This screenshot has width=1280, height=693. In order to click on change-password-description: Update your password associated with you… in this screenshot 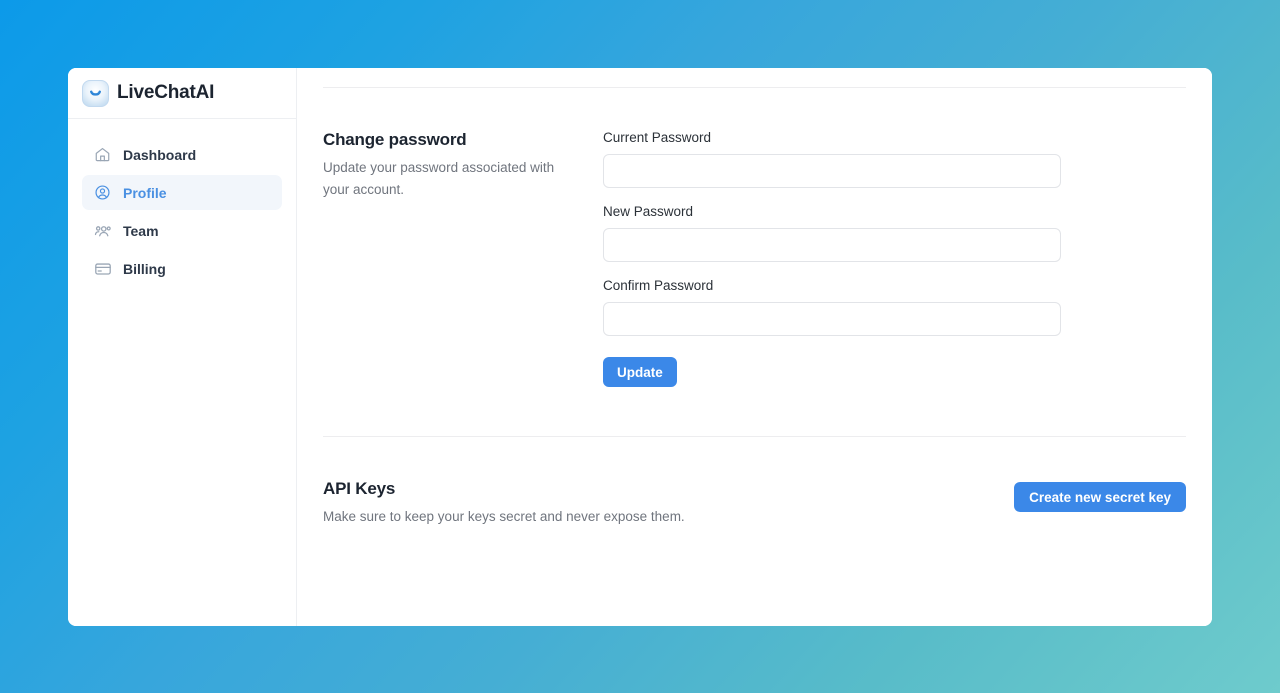, I will do `click(439, 178)`.